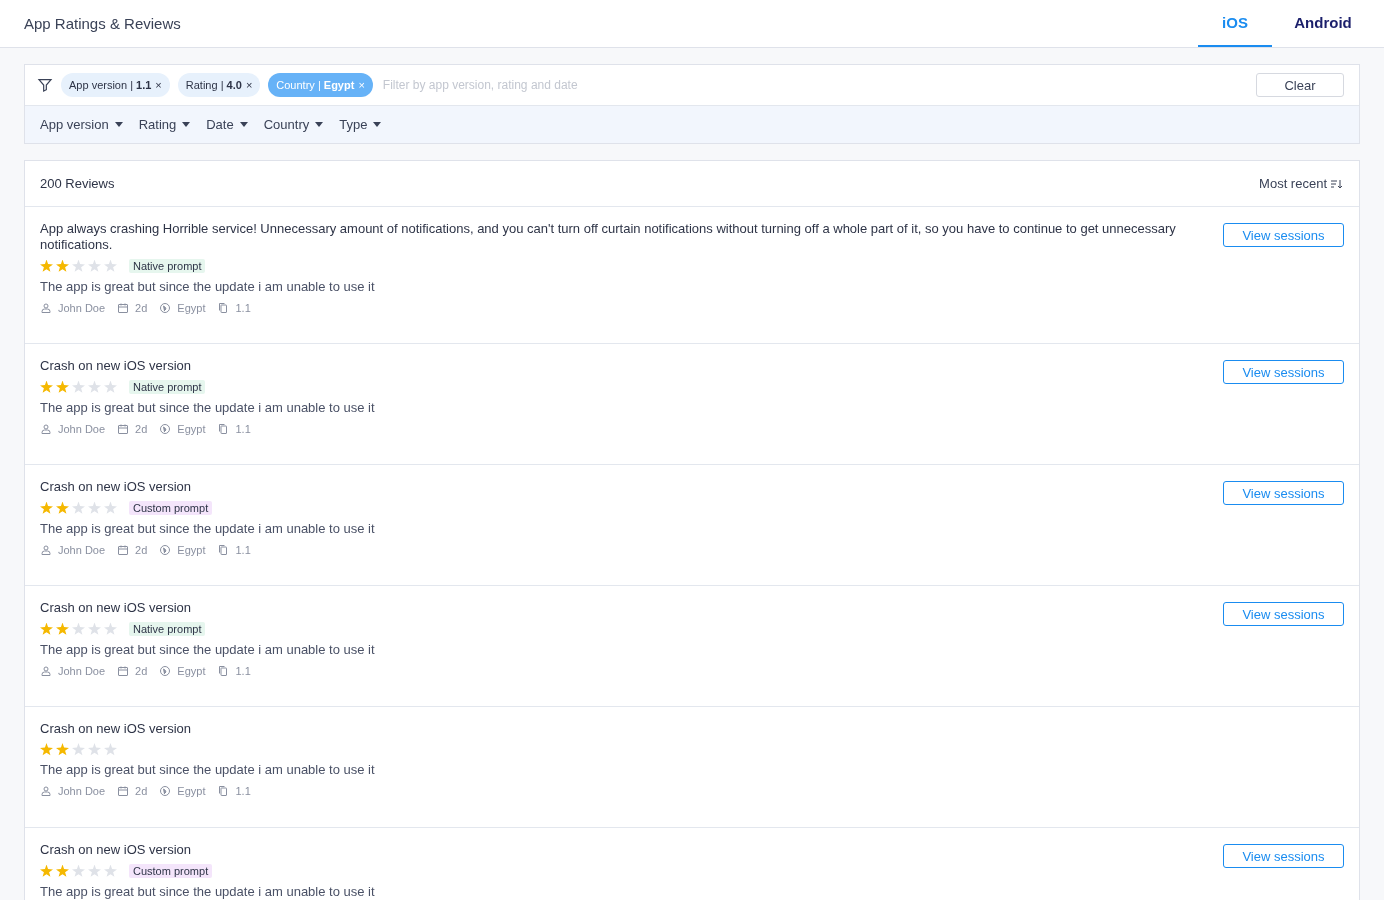 The width and height of the screenshot is (1384, 900). What do you see at coordinates (1301, 183) in the screenshot?
I see `sort-dropdown: Most recent` at bounding box center [1301, 183].